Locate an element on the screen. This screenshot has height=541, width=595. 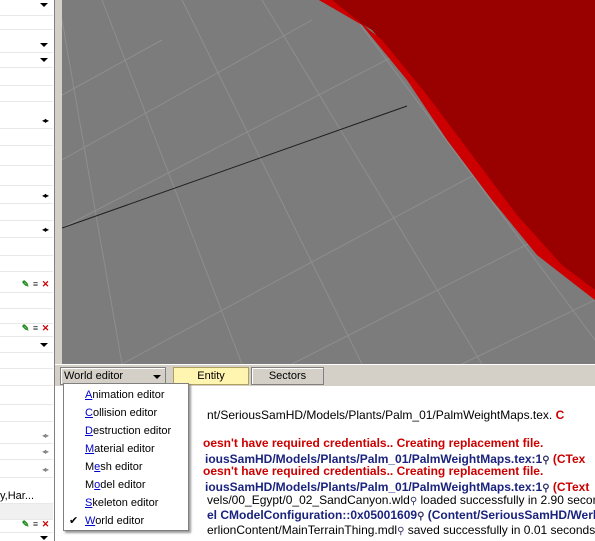
log-tail: (CTex is located at coordinates (567, 459).